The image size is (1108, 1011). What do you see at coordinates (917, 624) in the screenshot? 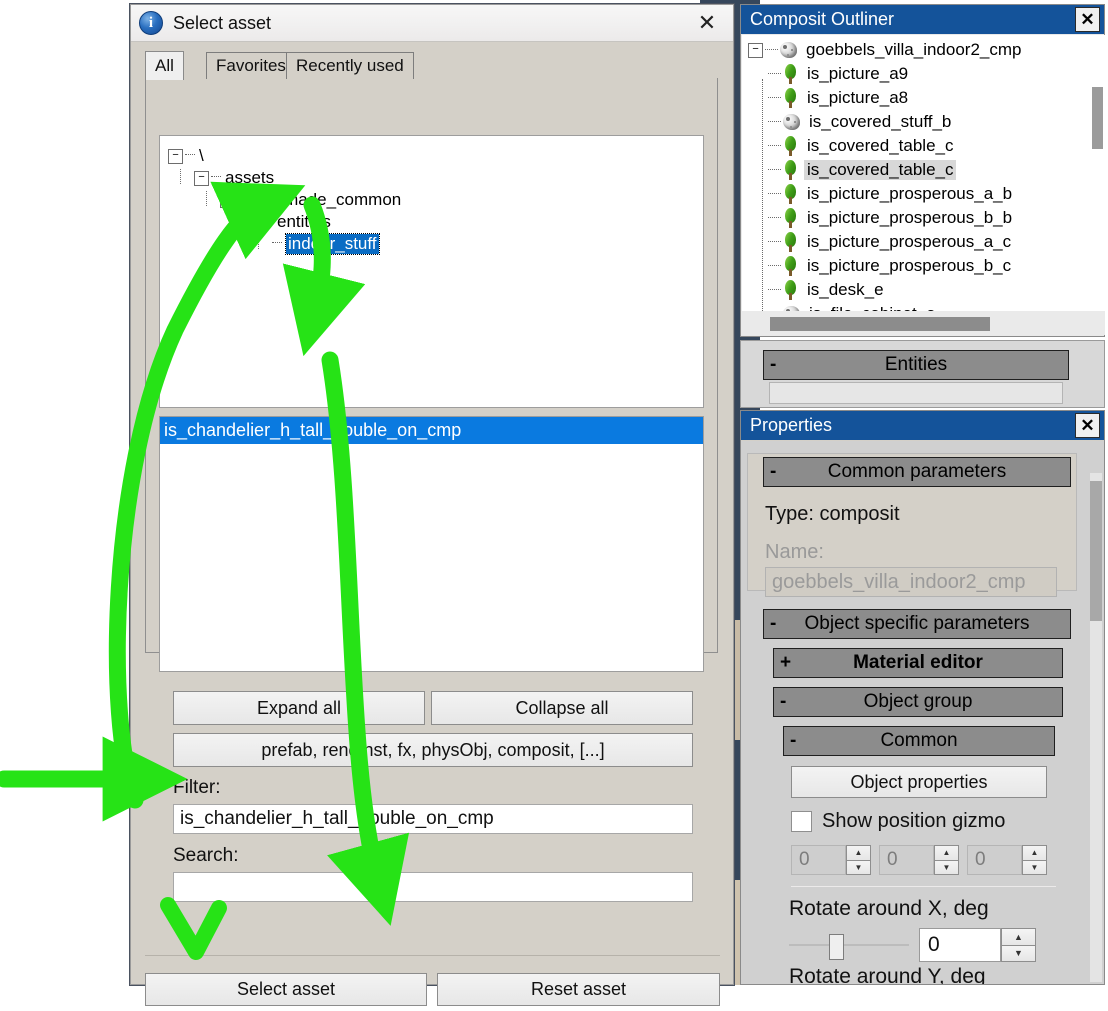
I see `object-specific-parameters-header: - Object specific parameters` at bounding box center [917, 624].